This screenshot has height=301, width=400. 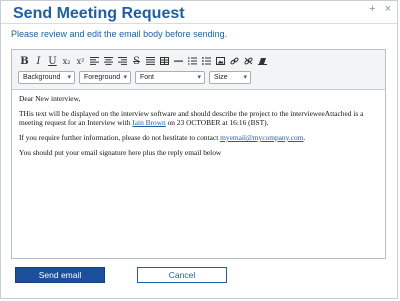 What do you see at coordinates (234, 61) in the screenshot?
I see `link-icon` at bounding box center [234, 61].